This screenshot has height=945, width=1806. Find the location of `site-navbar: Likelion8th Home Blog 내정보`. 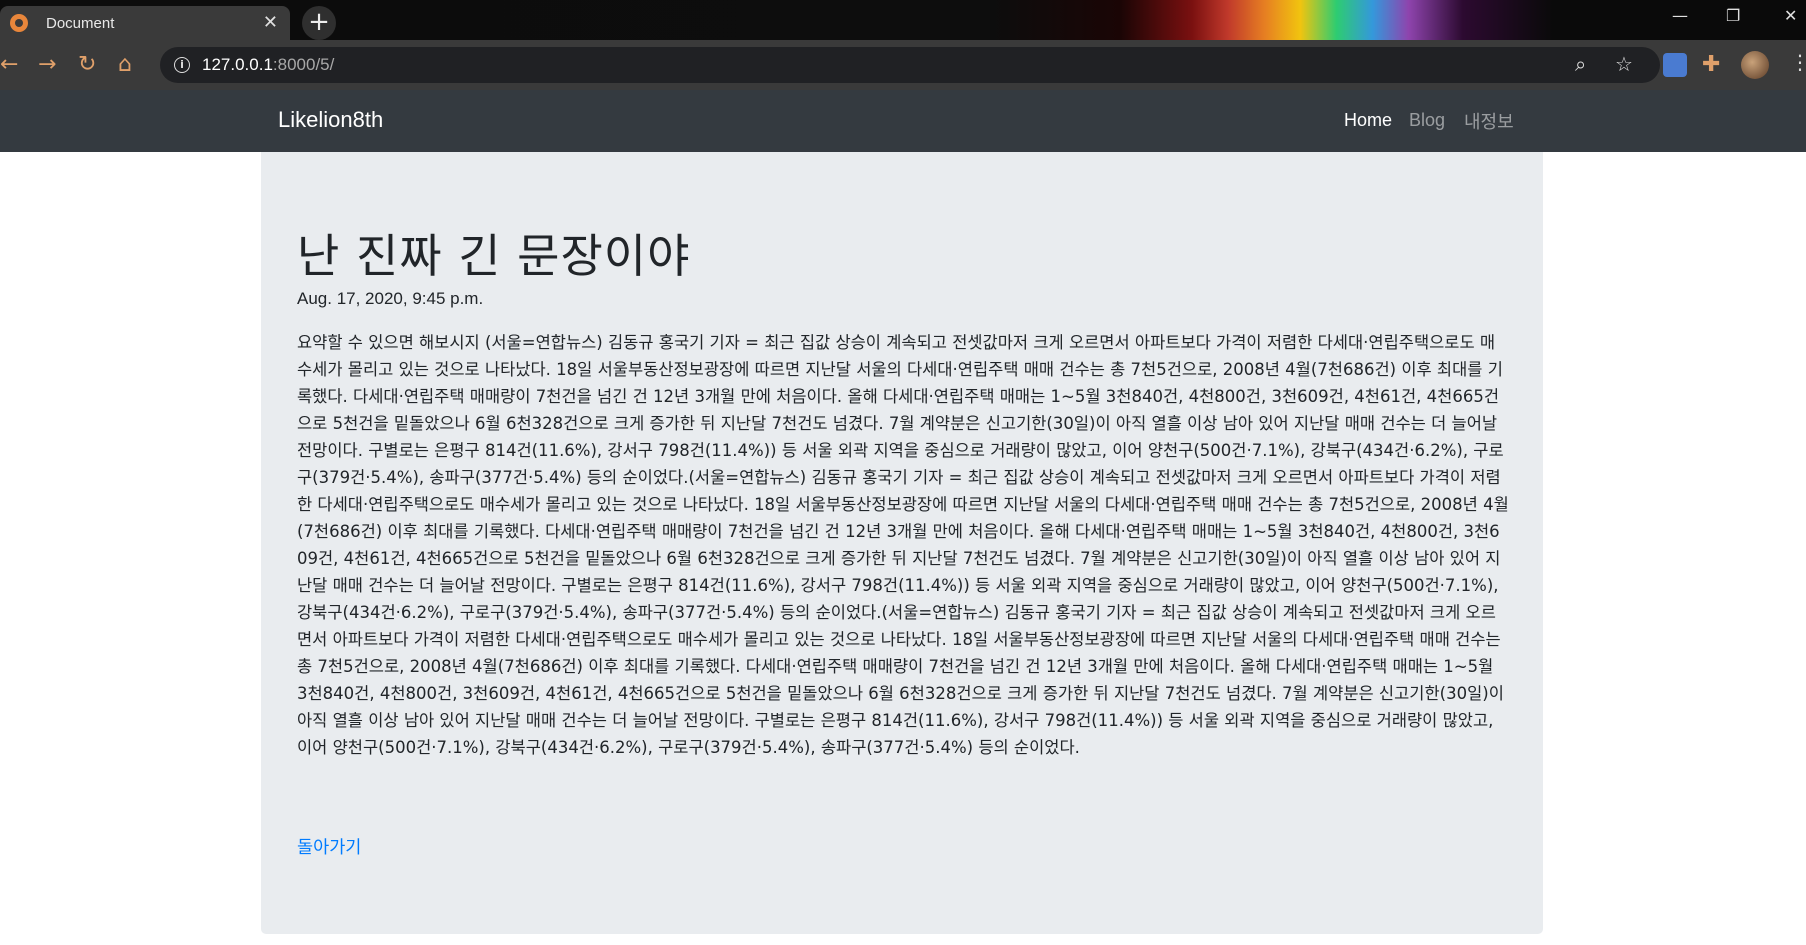

site-navbar: Likelion8th Home Blog 내정보 is located at coordinates (903, 121).